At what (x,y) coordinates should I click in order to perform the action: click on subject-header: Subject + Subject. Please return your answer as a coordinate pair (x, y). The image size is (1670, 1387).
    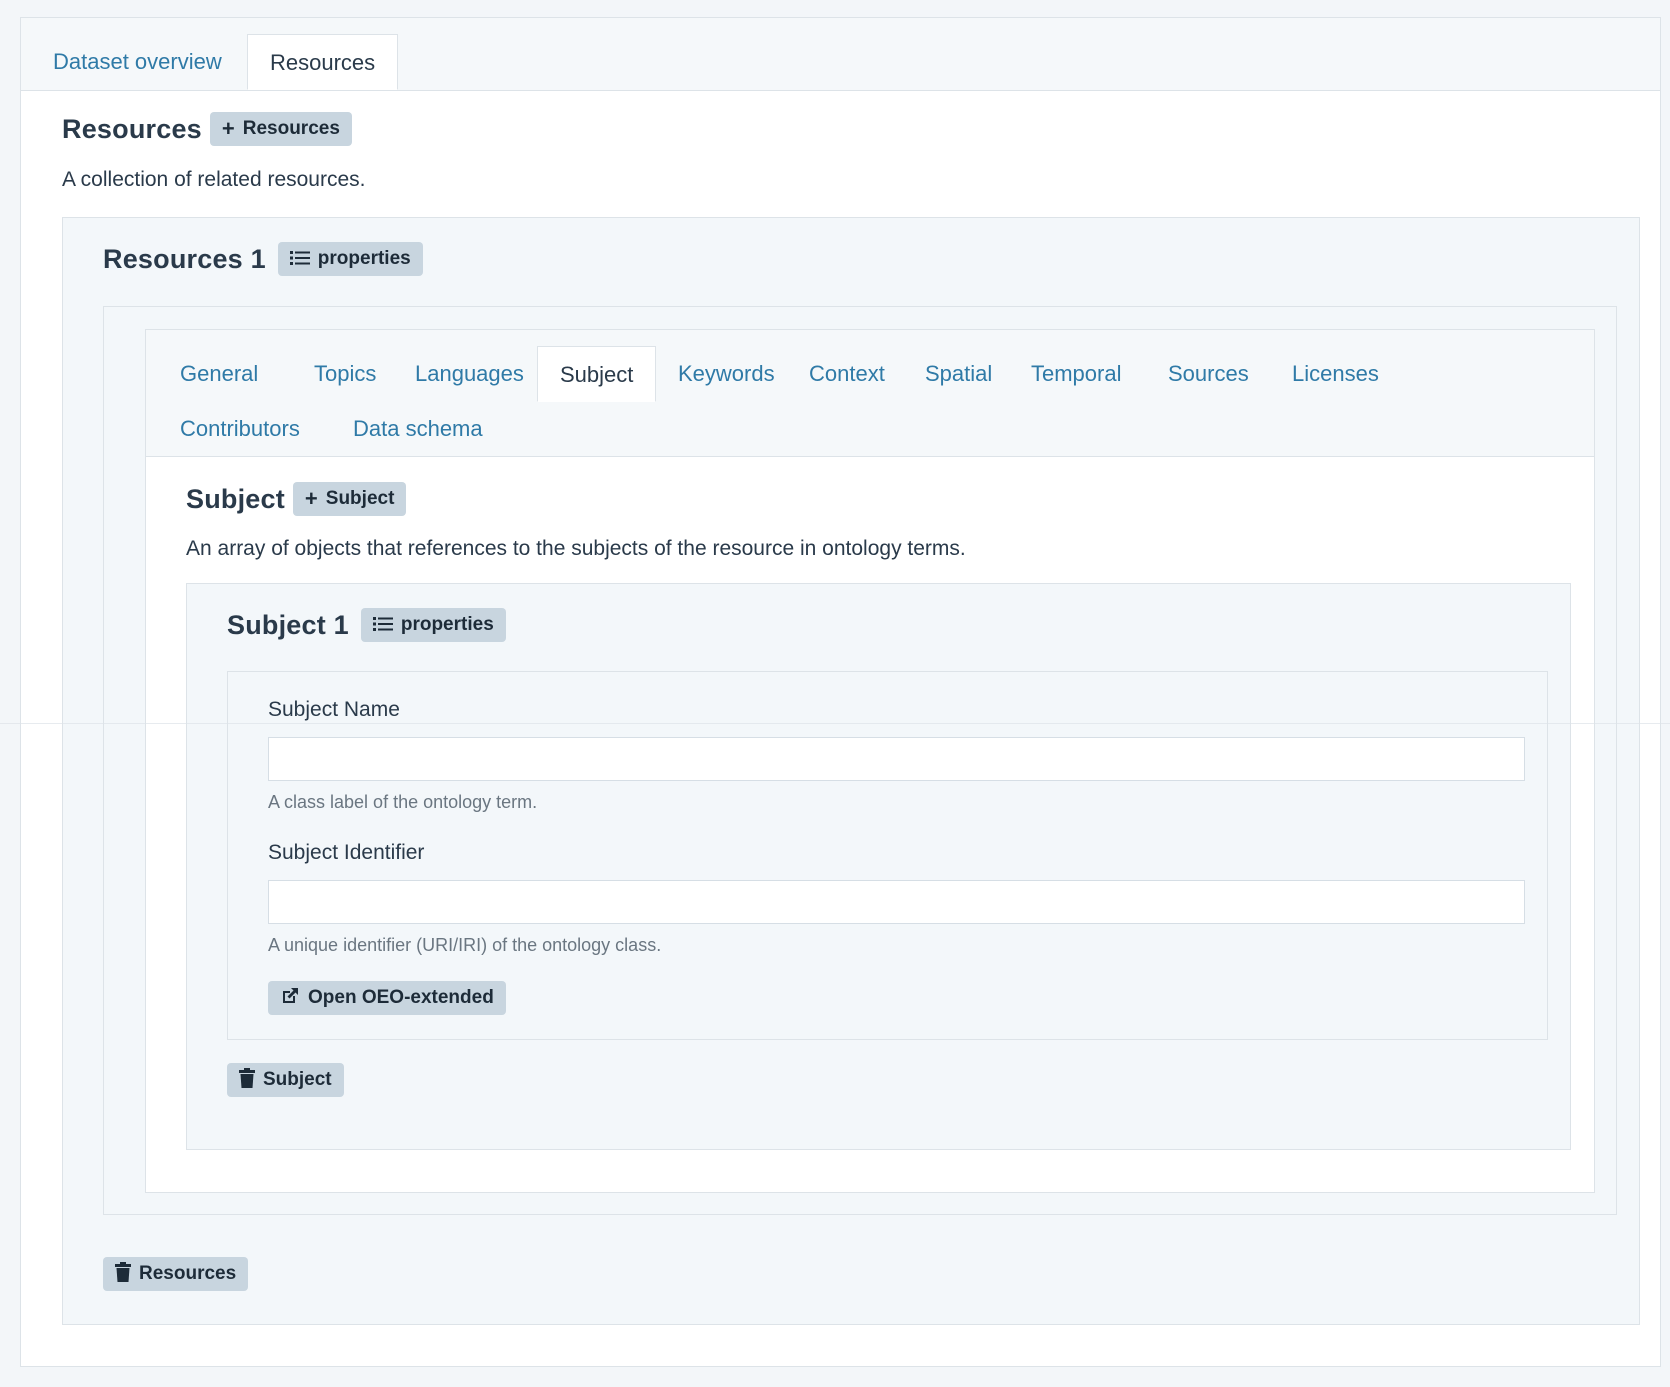
    Looking at the image, I should click on (296, 499).